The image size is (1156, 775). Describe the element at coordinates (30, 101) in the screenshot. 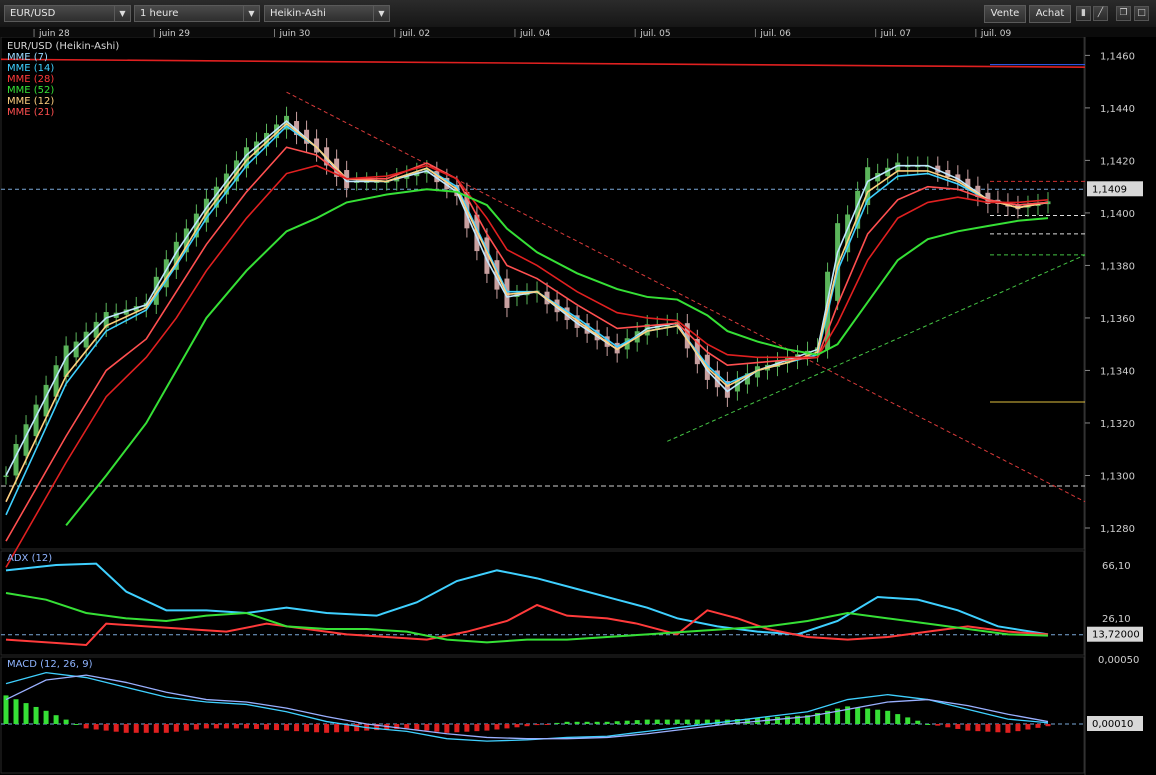

I see `legend-entry: MME (12)` at that location.